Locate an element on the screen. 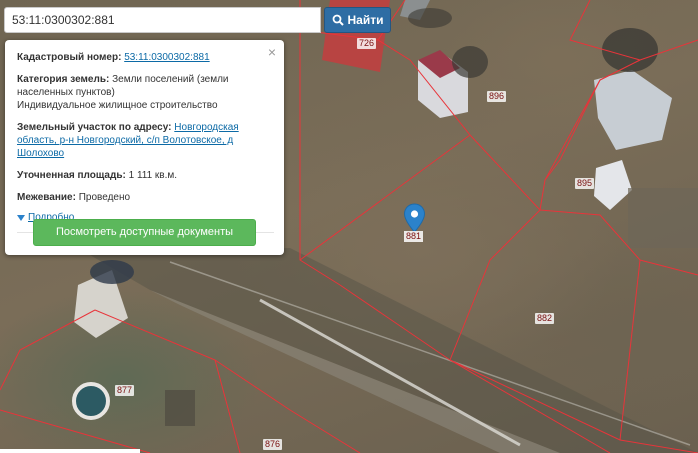 This screenshot has height=453, width=698. parcel-label-726: 726 is located at coordinates (367, 43).